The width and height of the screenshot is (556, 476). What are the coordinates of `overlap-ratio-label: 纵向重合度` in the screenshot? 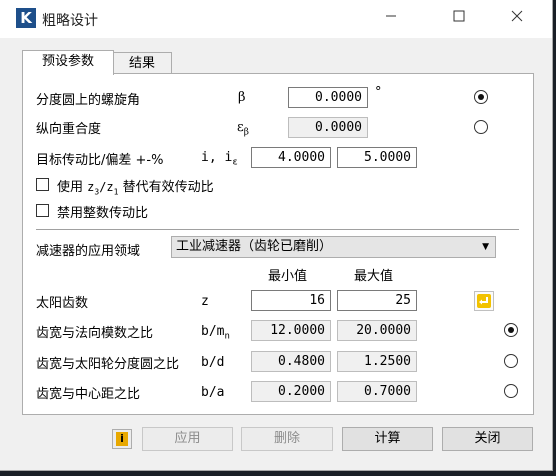 It's located at (69, 129).